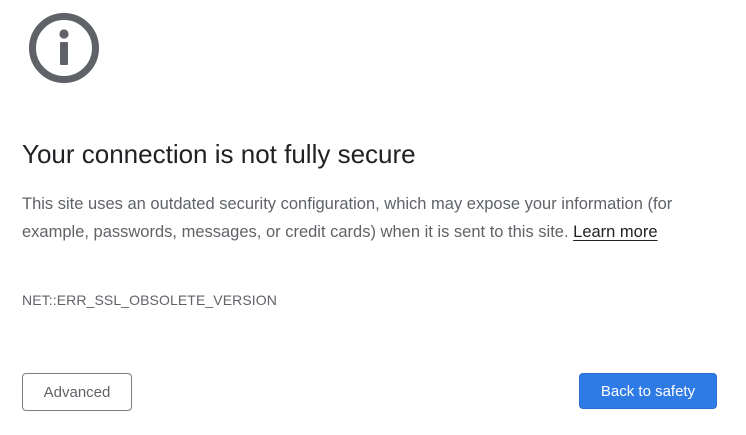 The height and width of the screenshot is (435, 746). What do you see at coordinates (77, 392) in the screenshot?
I see `advanced-button: Advanced` at bounding box center [77, 392].